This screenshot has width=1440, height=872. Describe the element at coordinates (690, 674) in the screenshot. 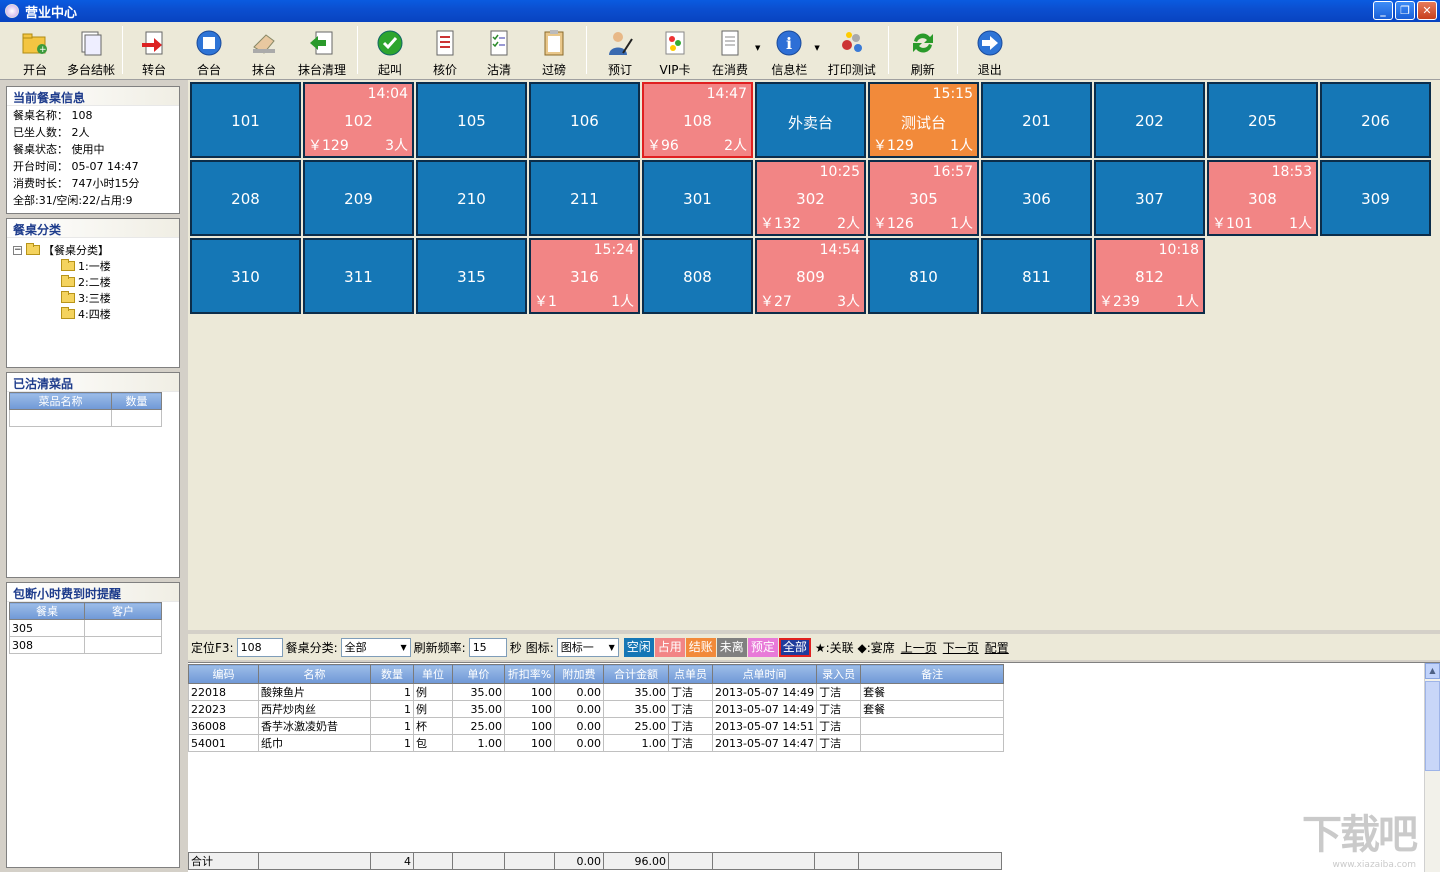

I see `order-header-cell: 点单员` at that location.